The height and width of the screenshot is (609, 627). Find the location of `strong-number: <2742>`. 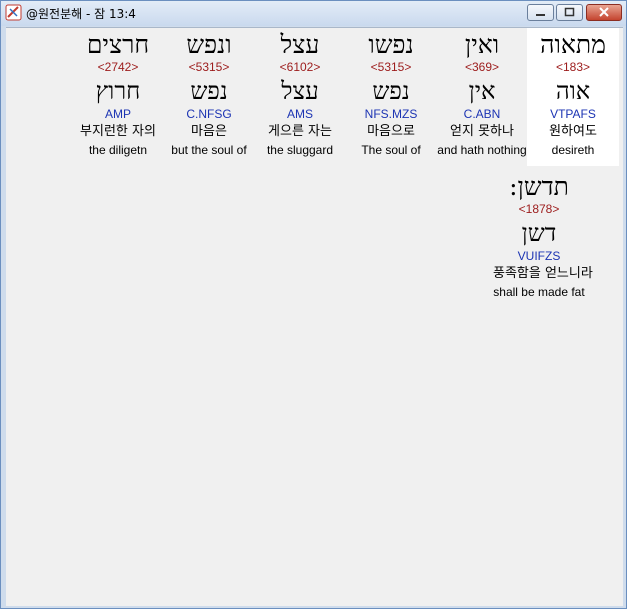

strong-number: <2742> is located at coordinates (118, 67).